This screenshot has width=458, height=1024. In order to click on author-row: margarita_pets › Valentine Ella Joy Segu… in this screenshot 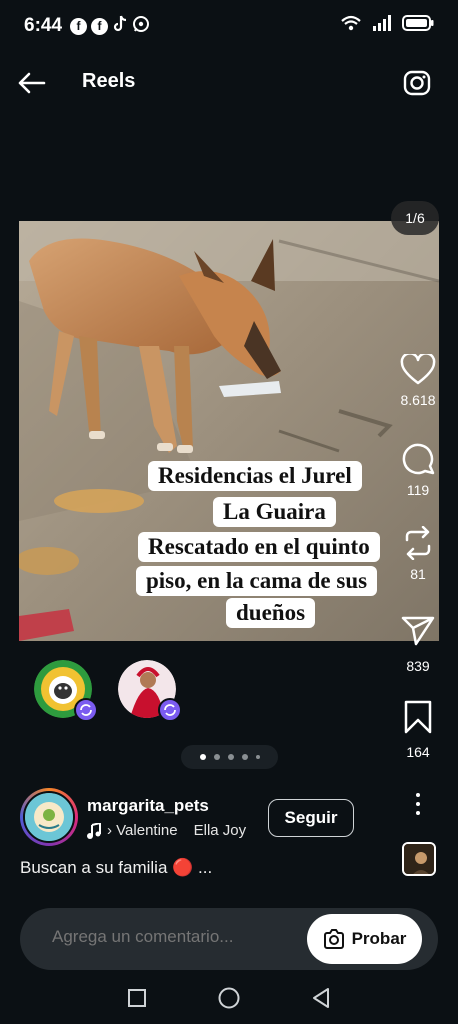, I will do `click(230, 818)`.